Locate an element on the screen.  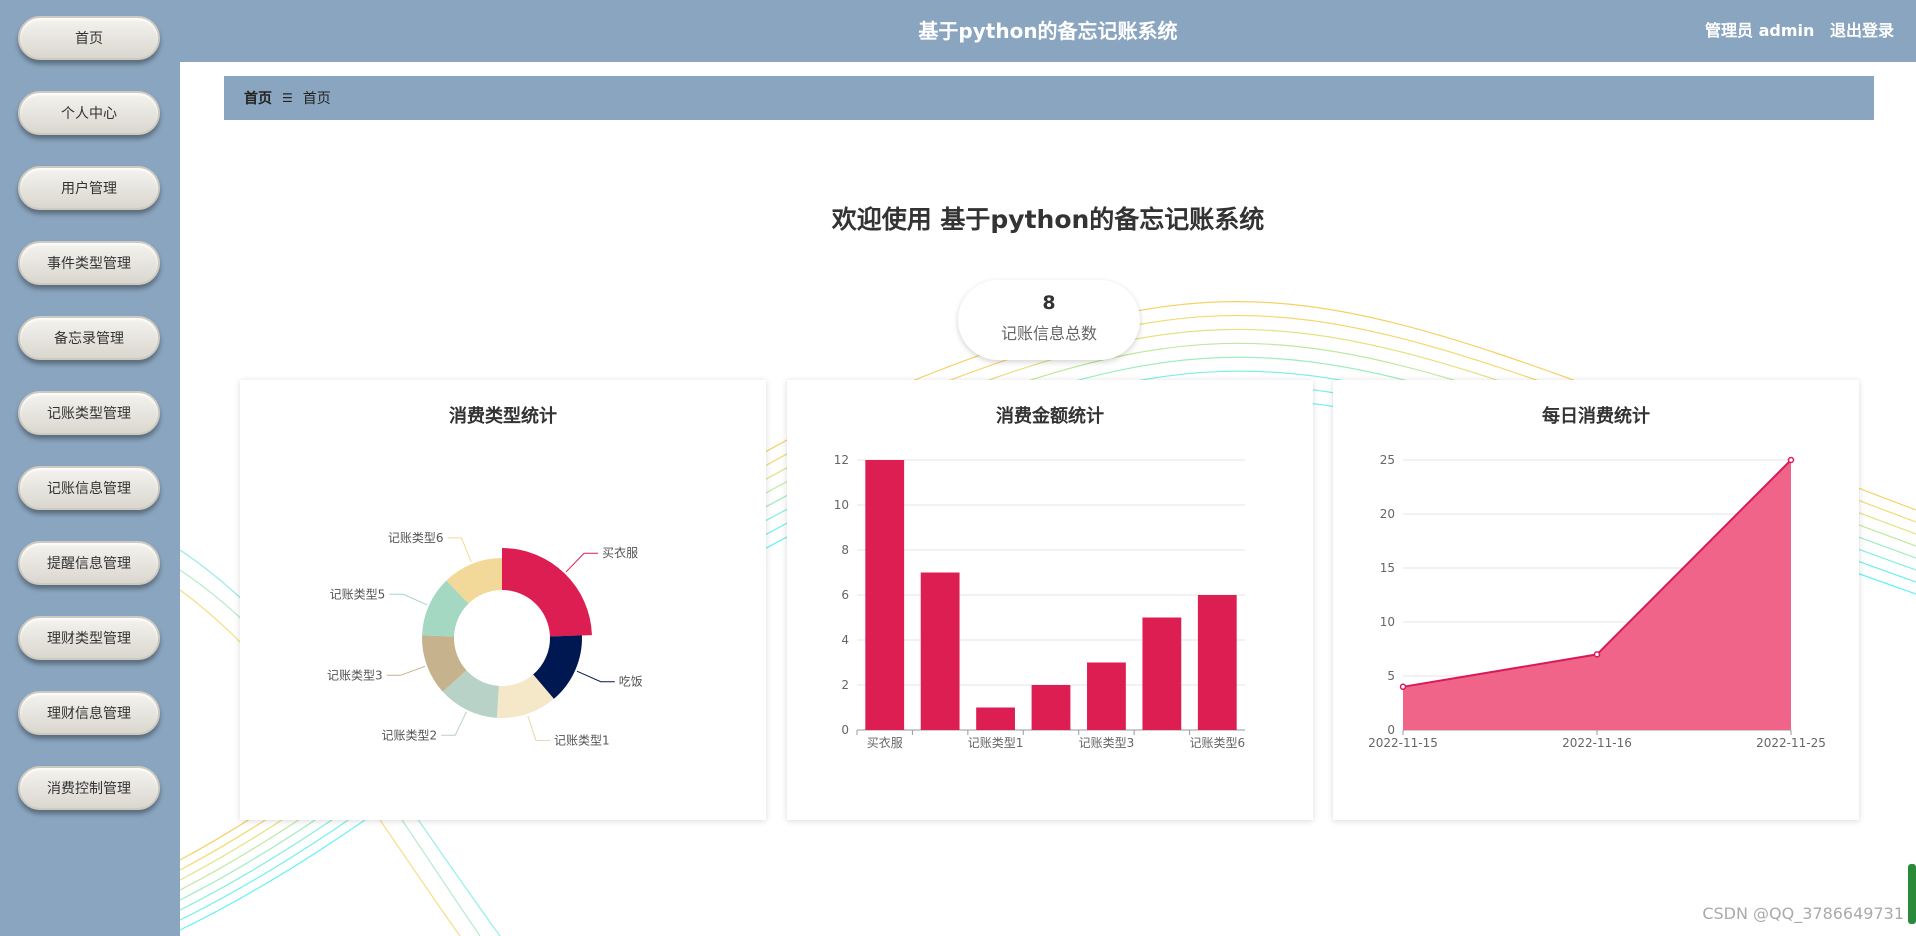
x-tick-label: 记账类型6 is located at coordinates (1217, 743).